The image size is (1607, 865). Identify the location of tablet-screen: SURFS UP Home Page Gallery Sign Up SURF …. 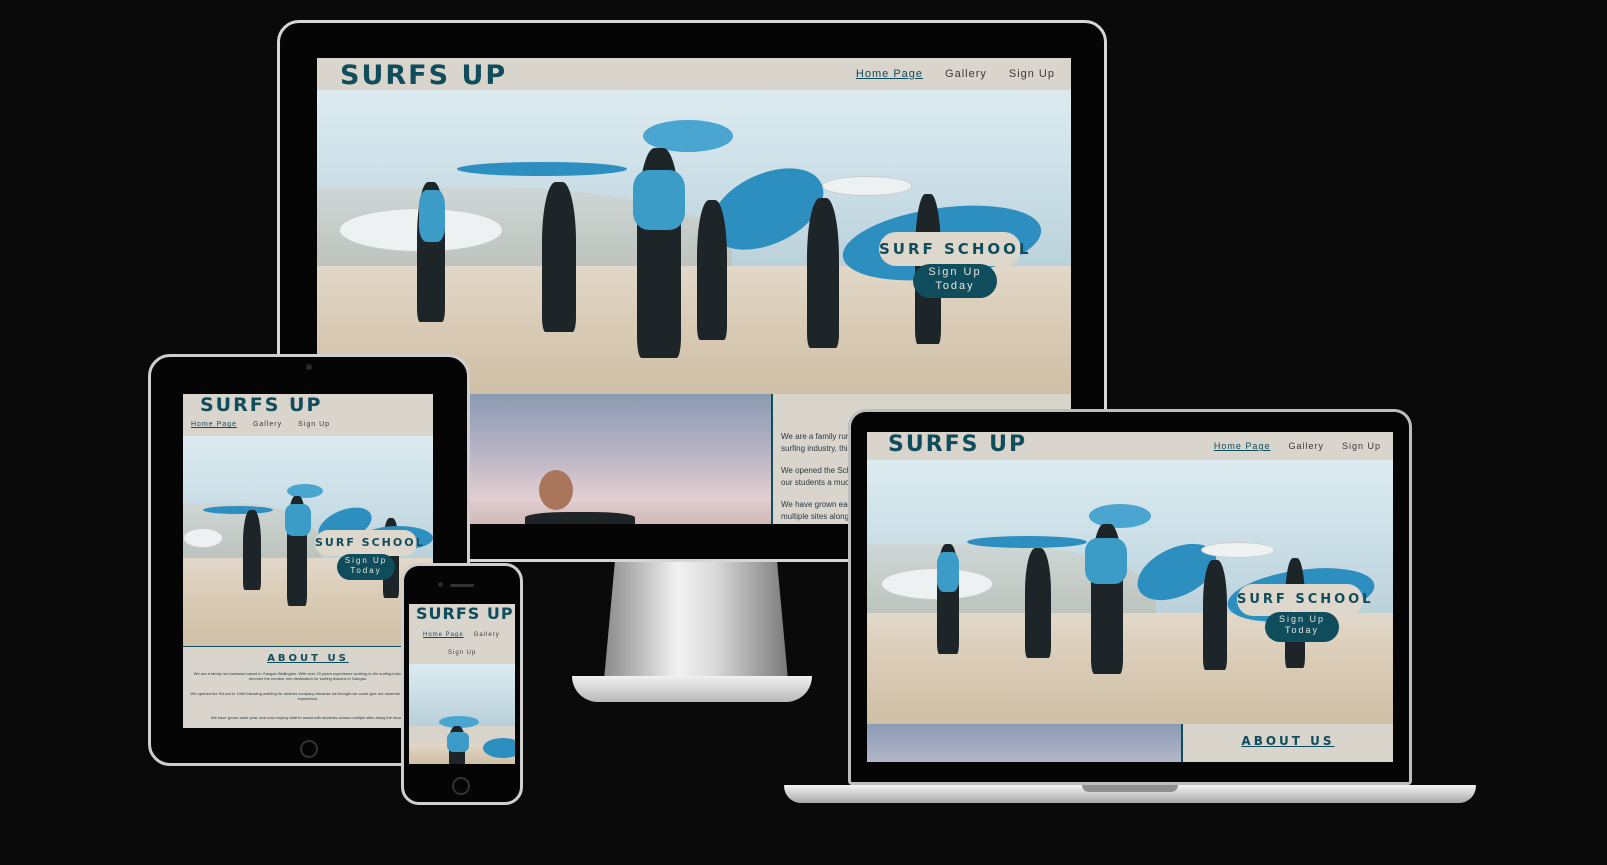
(308, 561).